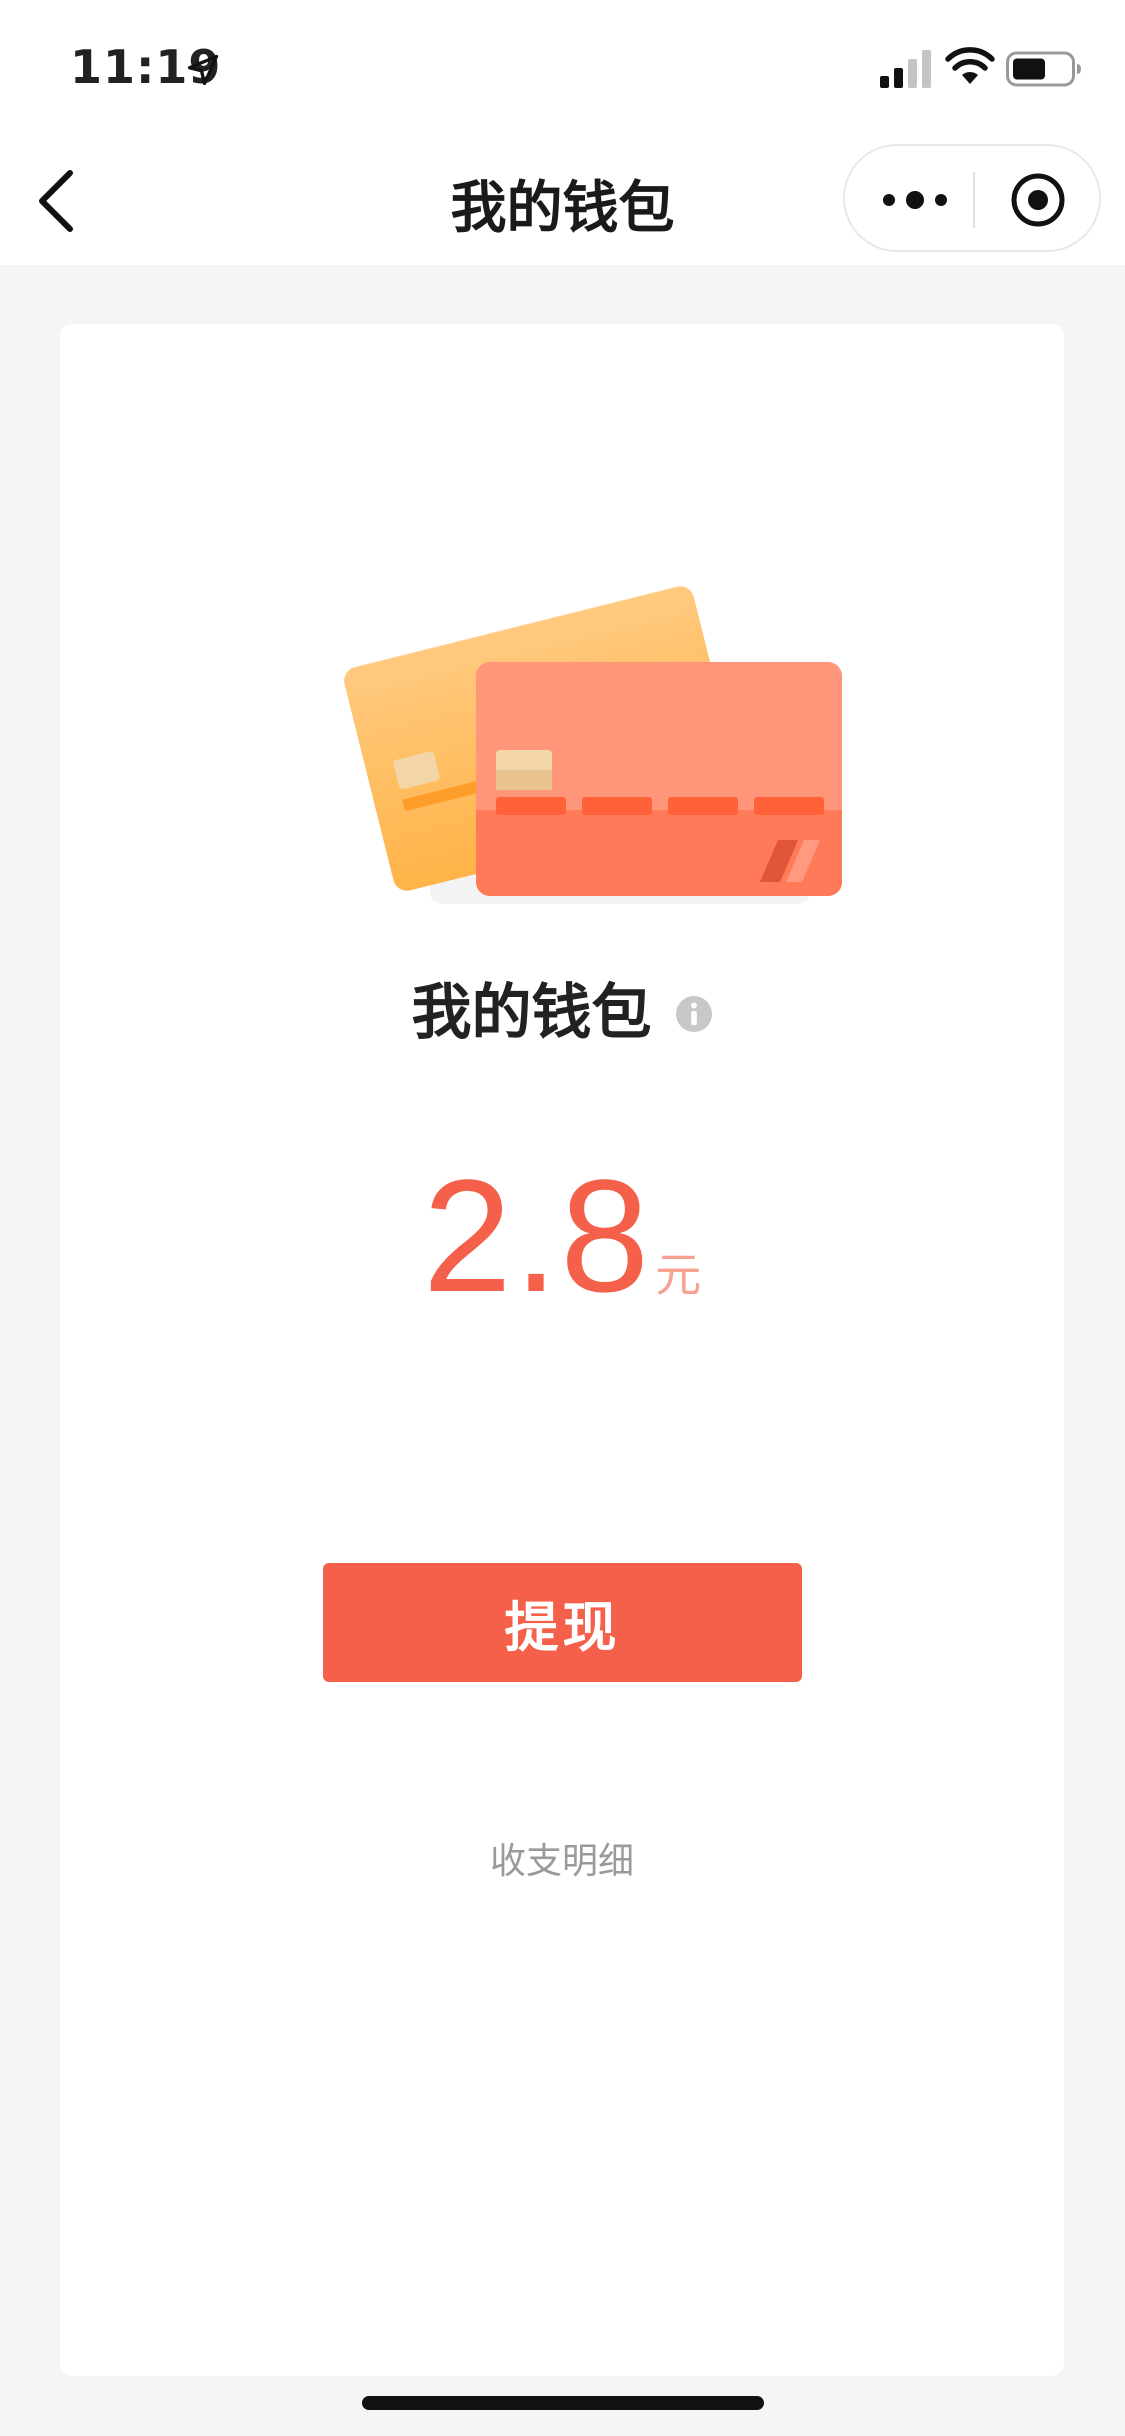 The height and width of the screenshot is (2436, 1125). Describe the element at coordinates (694, 1014) in the screenshot. I see `info-icon` at that location.